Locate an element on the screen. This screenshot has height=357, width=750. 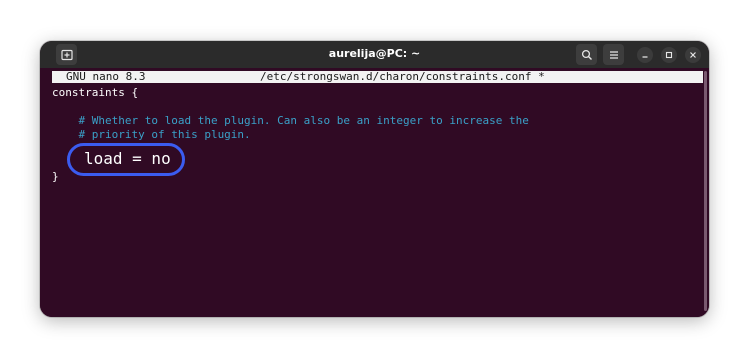
maximize-icon is located at coordinates (669, 55).